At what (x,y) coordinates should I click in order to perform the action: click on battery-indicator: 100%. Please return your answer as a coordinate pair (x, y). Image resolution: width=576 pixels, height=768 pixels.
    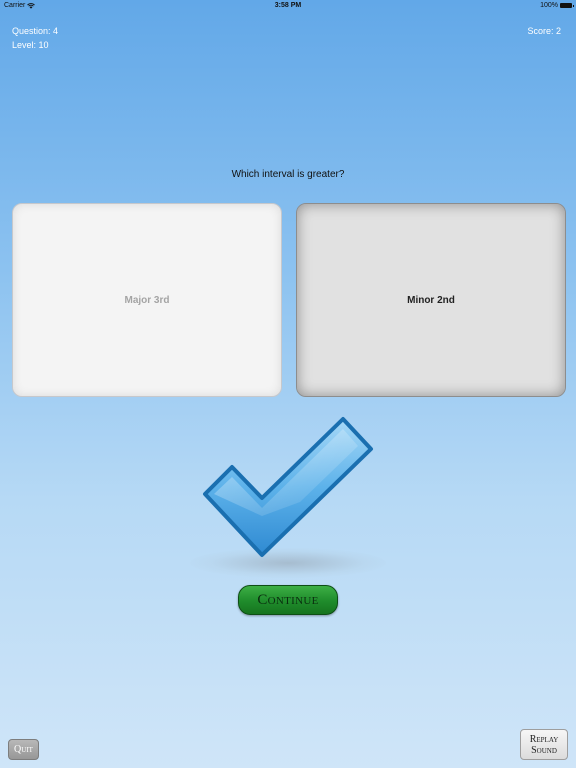
    Looking at the image, I should click on (557, 5).